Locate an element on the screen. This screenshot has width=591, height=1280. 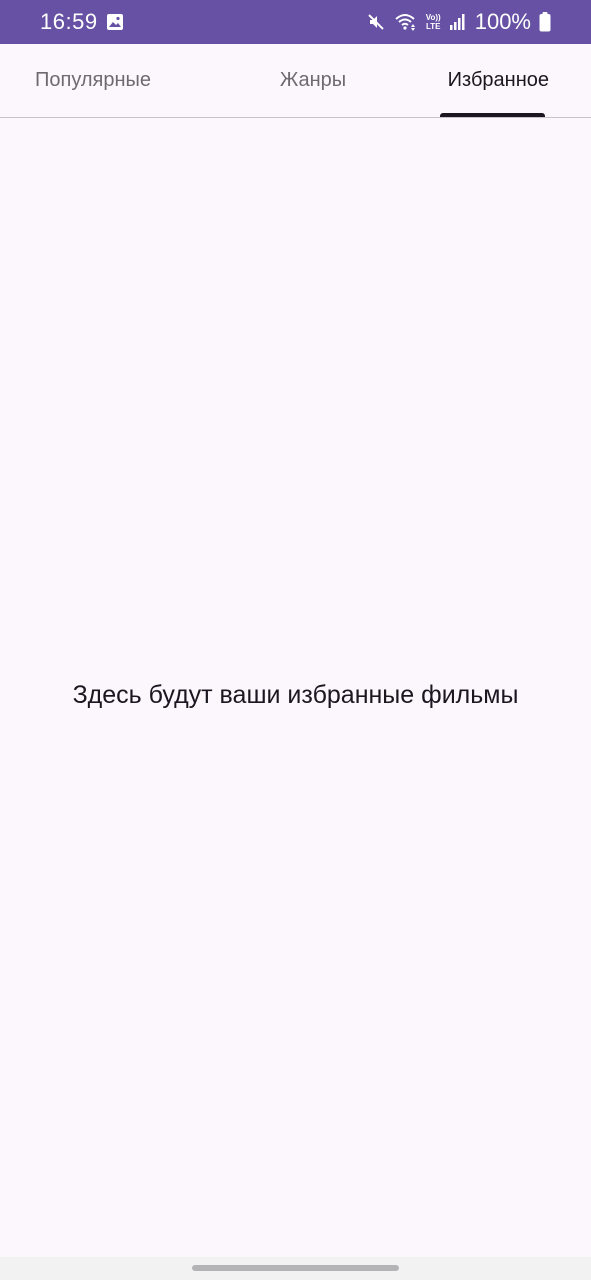
volte-top-label: Vo)) is located at coordinates (433, 17).